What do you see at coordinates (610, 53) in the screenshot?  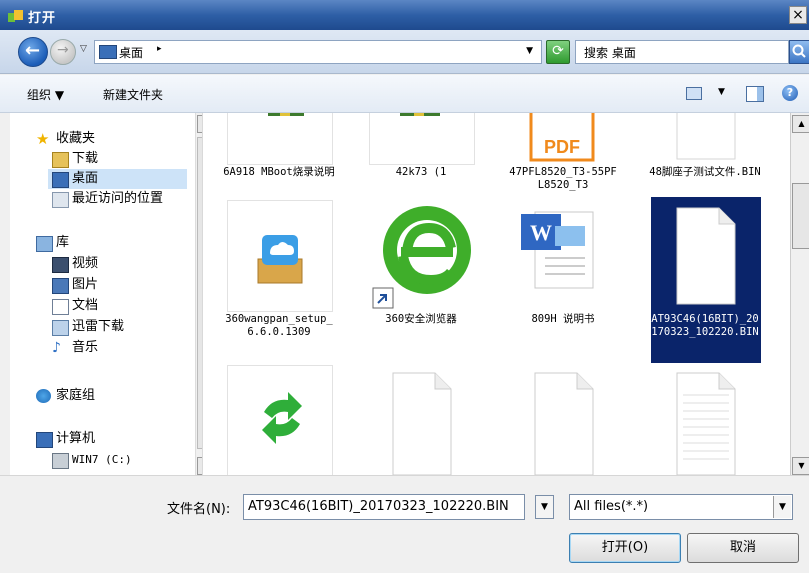 I see `search-placeholder: 搜索 桌面` at bounding box center [610, 53].